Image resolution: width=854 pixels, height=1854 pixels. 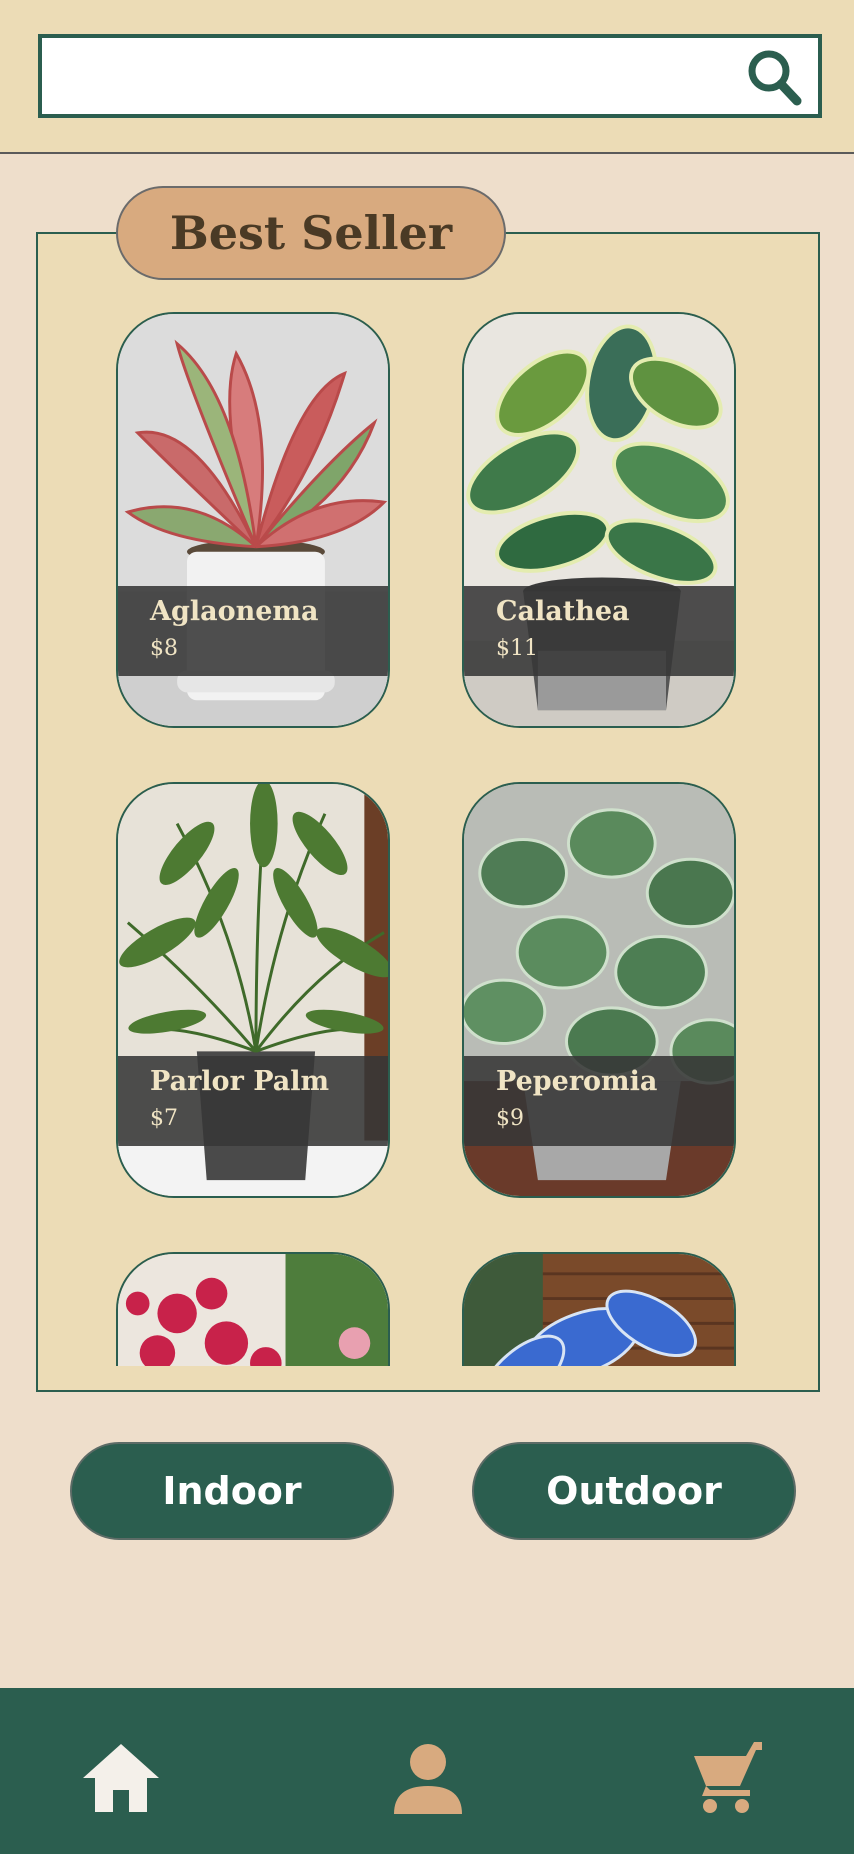 What do you see at coordinates (728, 1778) in the screenshot?
I see `cart-icon` at bounding box center [728, 1778].